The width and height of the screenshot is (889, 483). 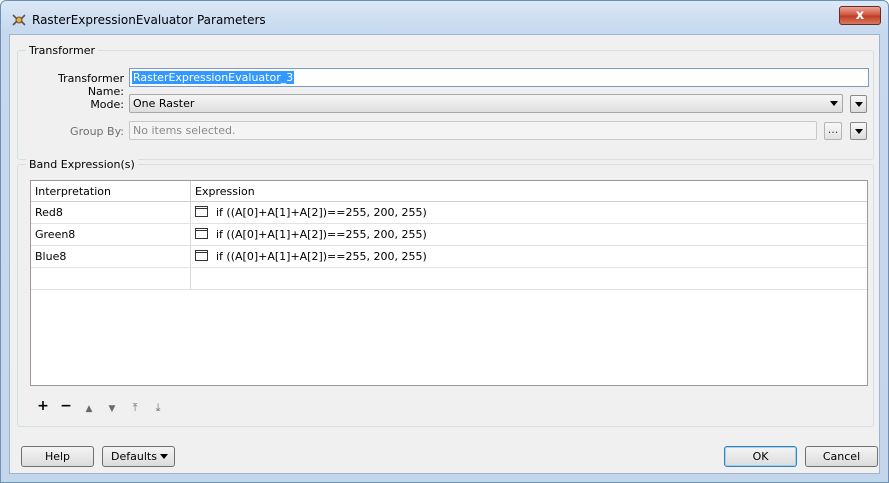 I want to click on title-bar: RasterExpressionEvaluator Parameters x, so click(x=444, y=18).